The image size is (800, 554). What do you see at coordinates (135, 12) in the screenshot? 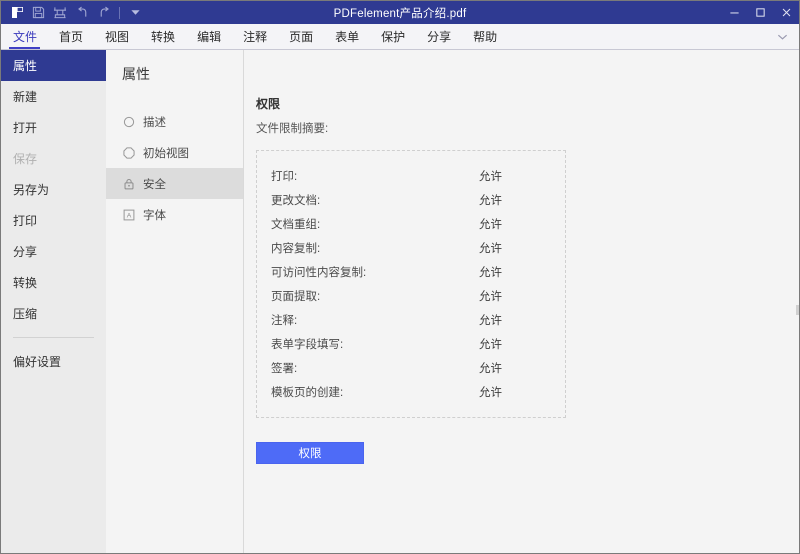
I see `customize-dropdown-icon` at bounding box center [135, 12].